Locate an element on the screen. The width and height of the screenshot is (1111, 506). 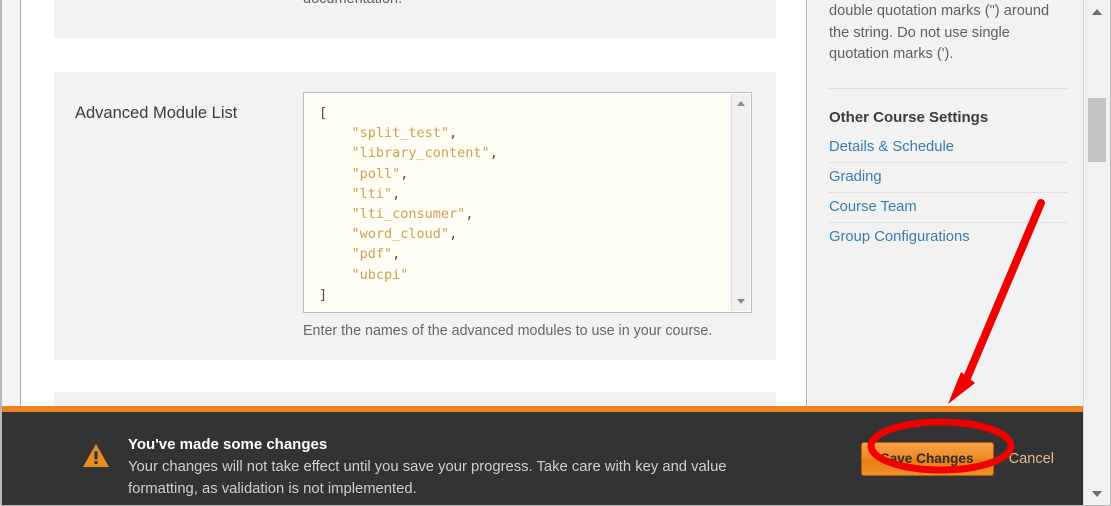
scroll-up-icon is located at coordinates (1097, 11).